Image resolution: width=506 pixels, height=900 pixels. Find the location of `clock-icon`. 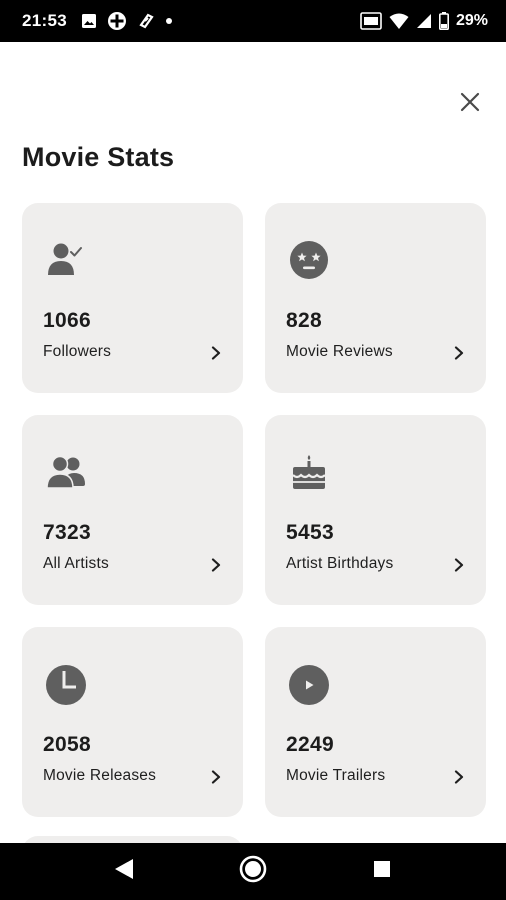

clock-icon is located at coordinates (66, 685).